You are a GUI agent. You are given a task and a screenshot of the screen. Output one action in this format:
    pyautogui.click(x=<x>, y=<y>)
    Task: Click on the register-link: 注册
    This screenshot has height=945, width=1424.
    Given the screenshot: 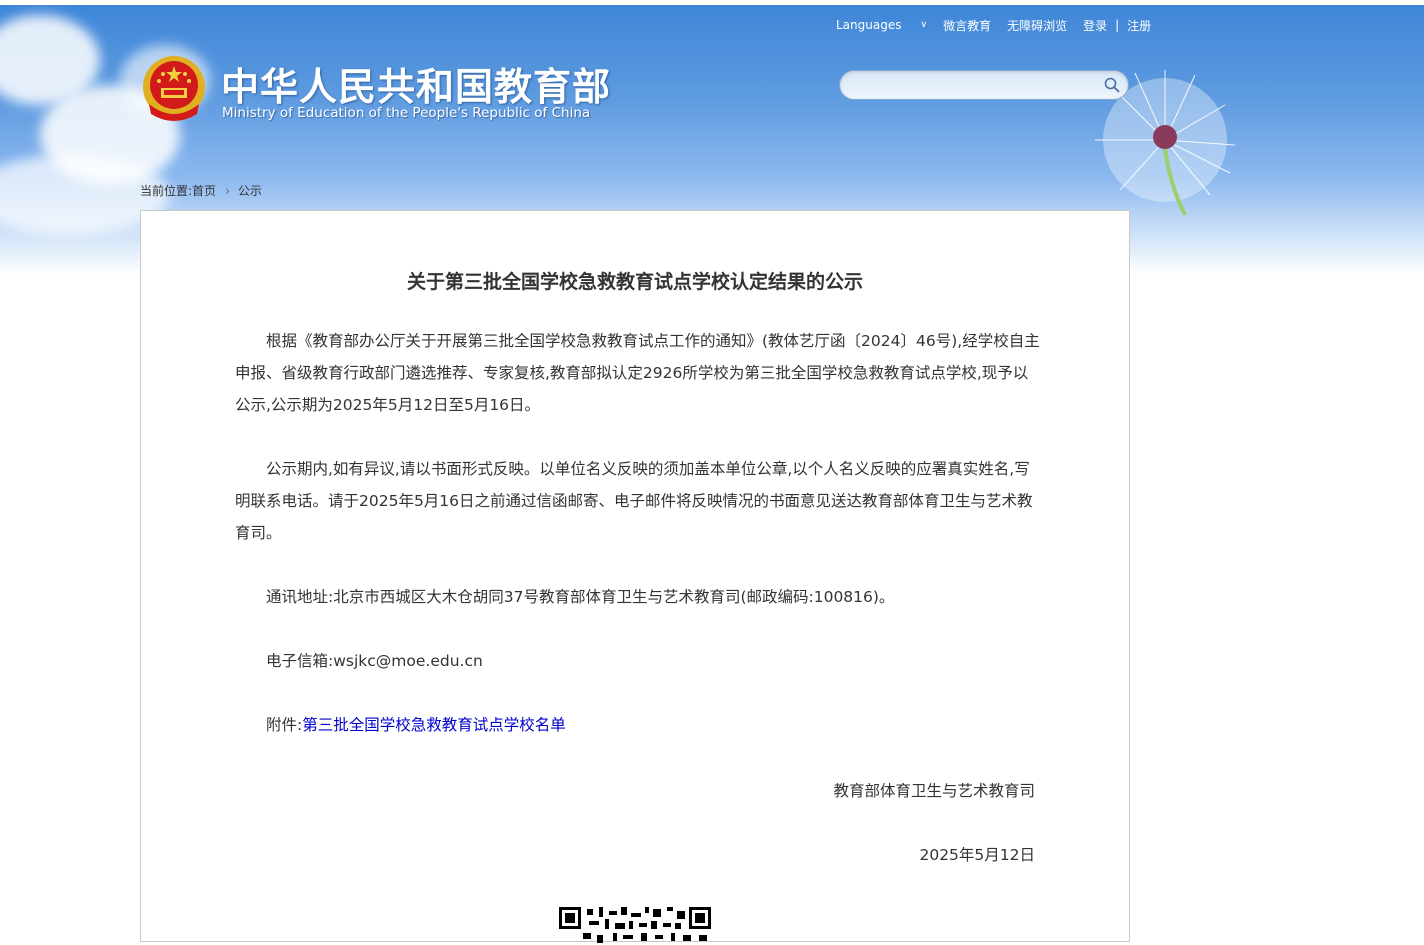 What is the action you would take?
    pyautogui.click(x=1139, y=25)
    